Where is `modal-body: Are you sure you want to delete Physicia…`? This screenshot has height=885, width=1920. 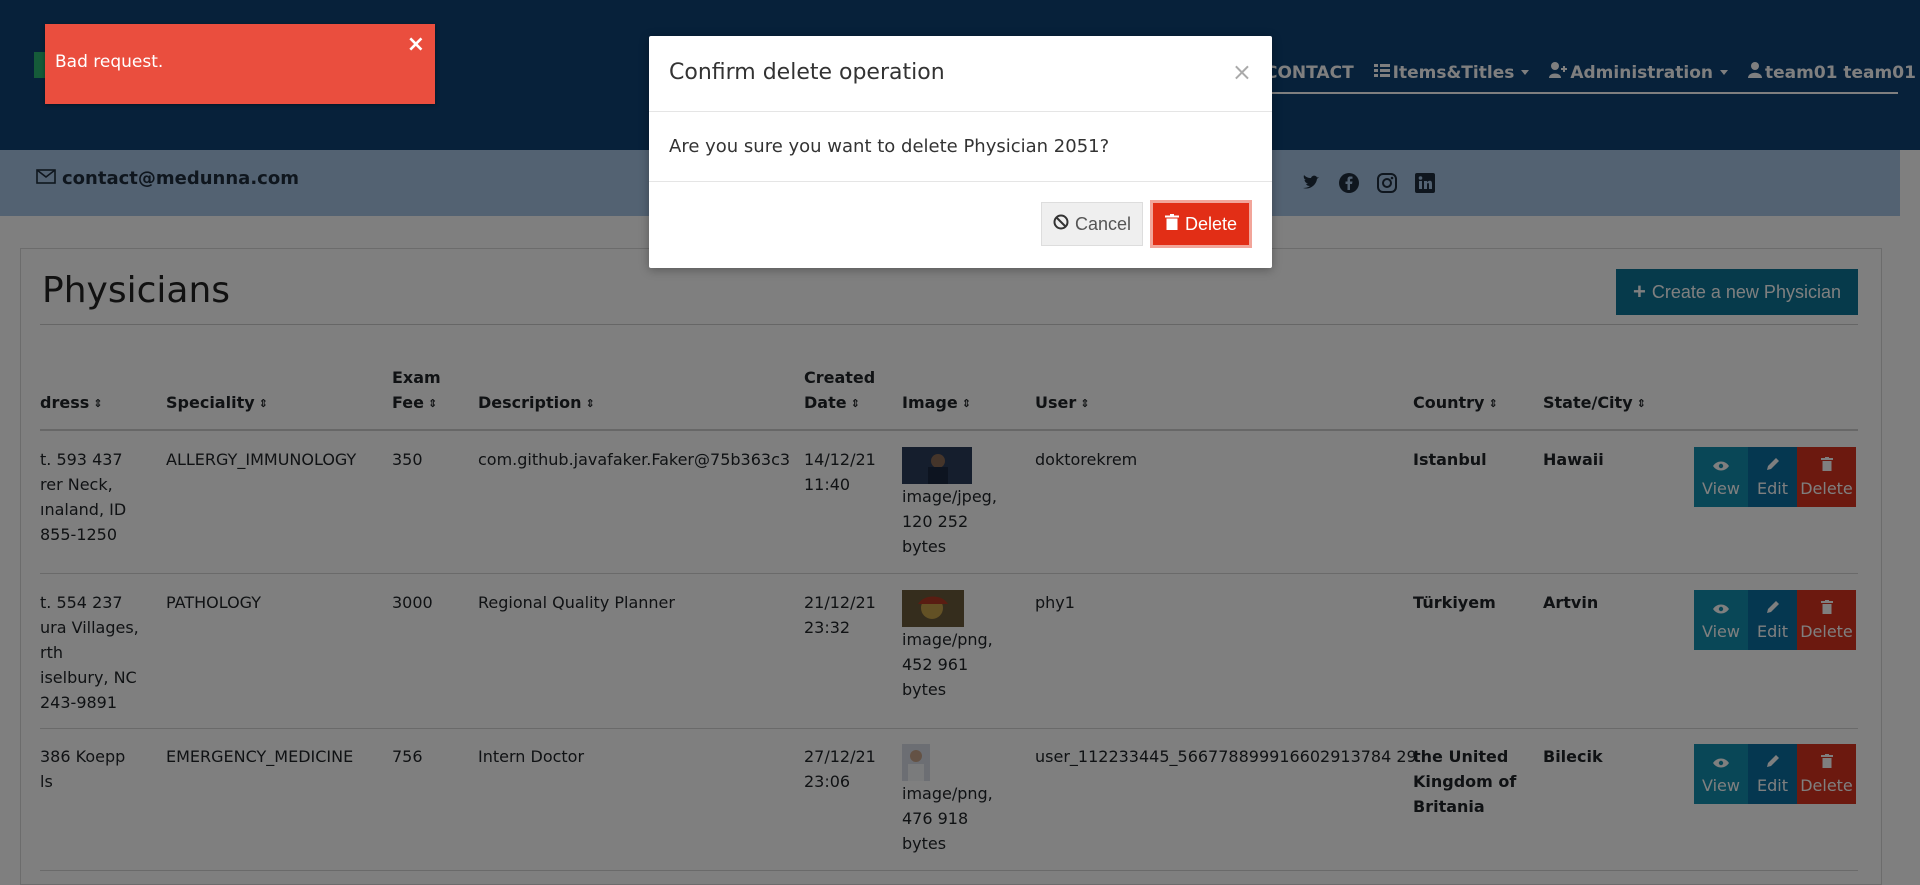
modal-body: Are you sure you want to delete Physicia… is located at coordinates (960, 147).